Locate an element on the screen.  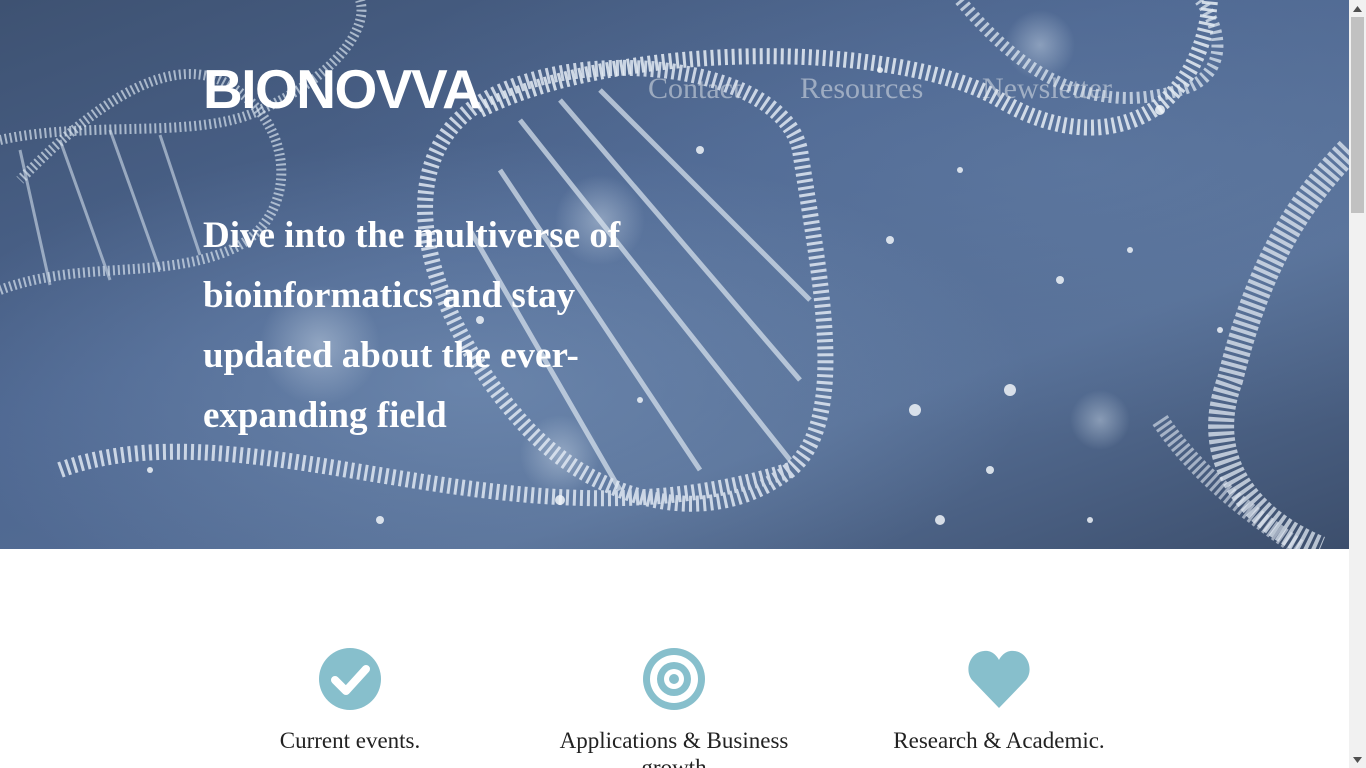
feature-label: Applications & Business growth is located at coordinates (674, 748).